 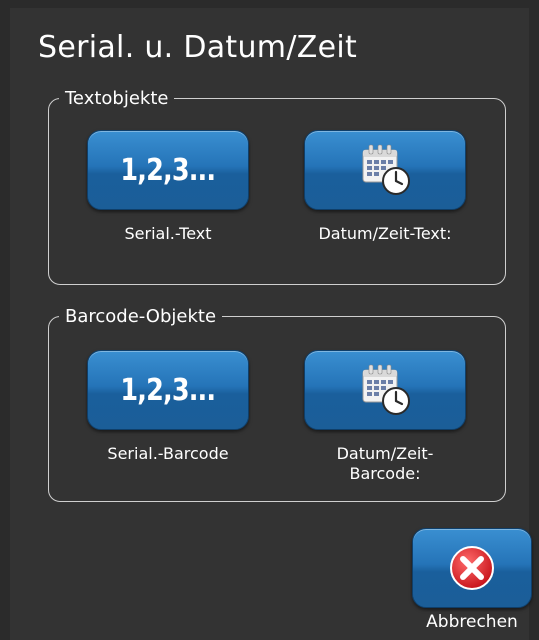 I want to click on datetime-text-icon-button, so click(x=385, y=170).